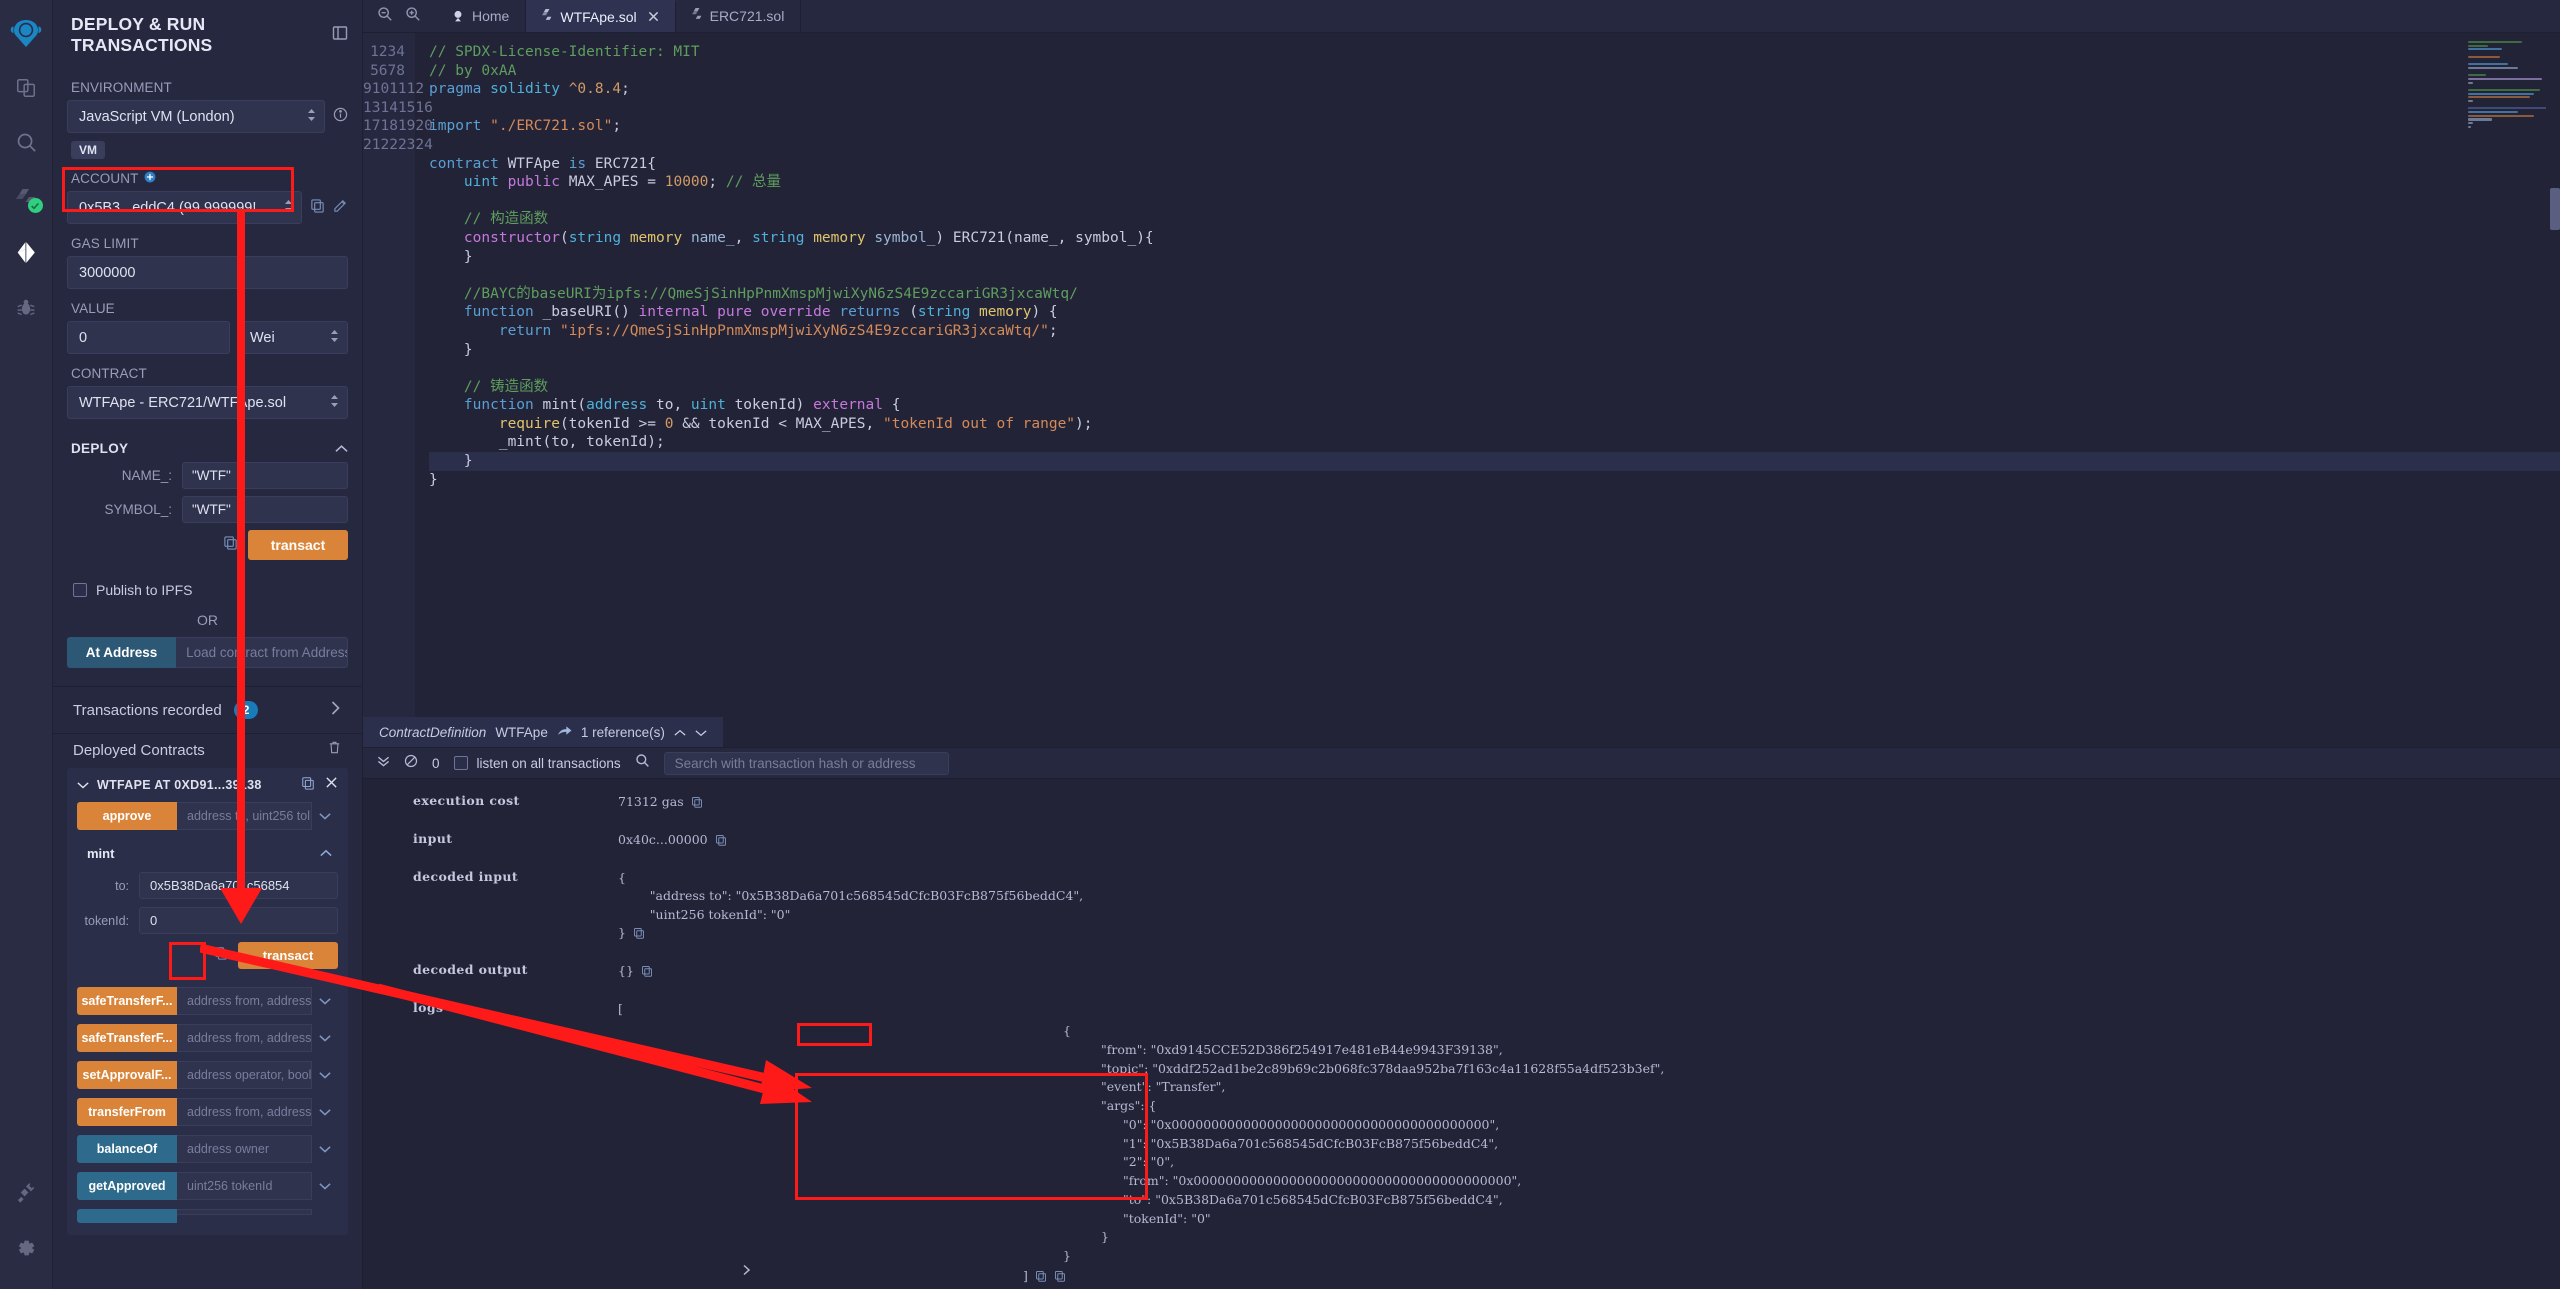 Image resolution: width=2560 pixels, height=1289 pixels. What do you see at coordinates (244, 1038) in the screenshot?
I see `function-args-safetransferfrom-2: address from, address` at bounding box center [244, 1038].